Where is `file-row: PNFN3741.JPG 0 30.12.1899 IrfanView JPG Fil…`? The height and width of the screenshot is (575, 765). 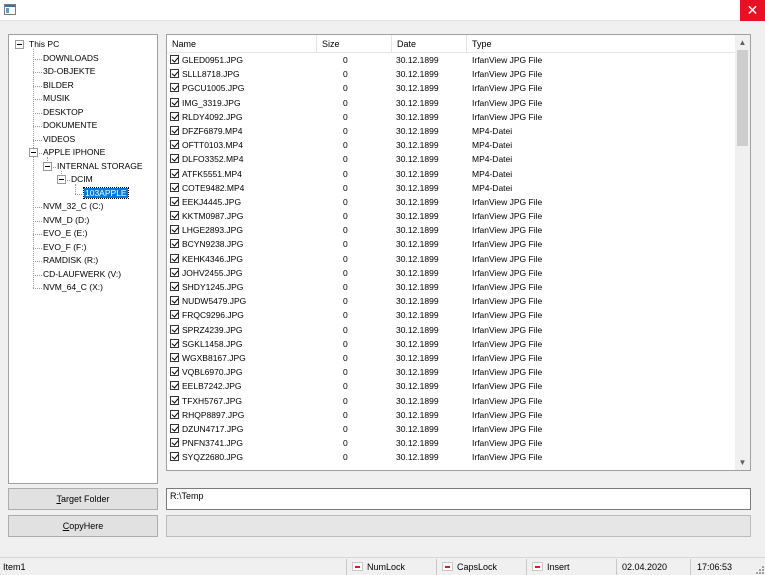 file-row: PNFN3741.JPG 0 30.12.1899 IrfanView JPG Fil… is located at coordinates (451, 443).